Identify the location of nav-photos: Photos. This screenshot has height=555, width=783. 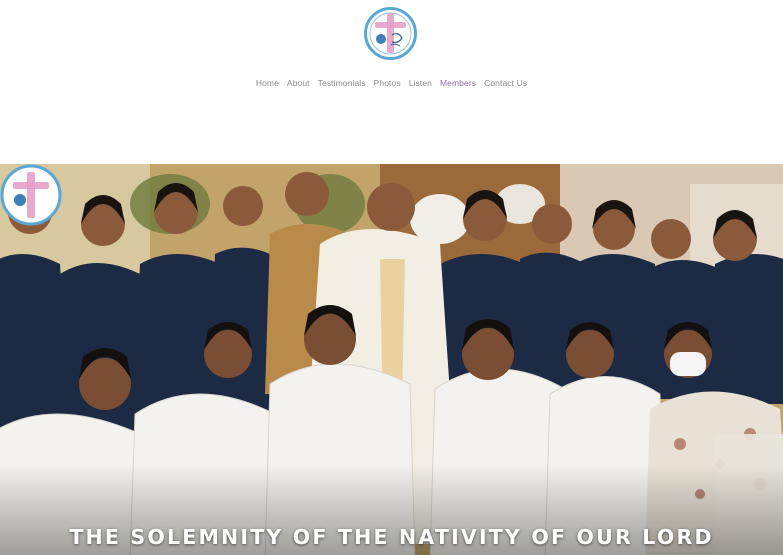
(387, 83).